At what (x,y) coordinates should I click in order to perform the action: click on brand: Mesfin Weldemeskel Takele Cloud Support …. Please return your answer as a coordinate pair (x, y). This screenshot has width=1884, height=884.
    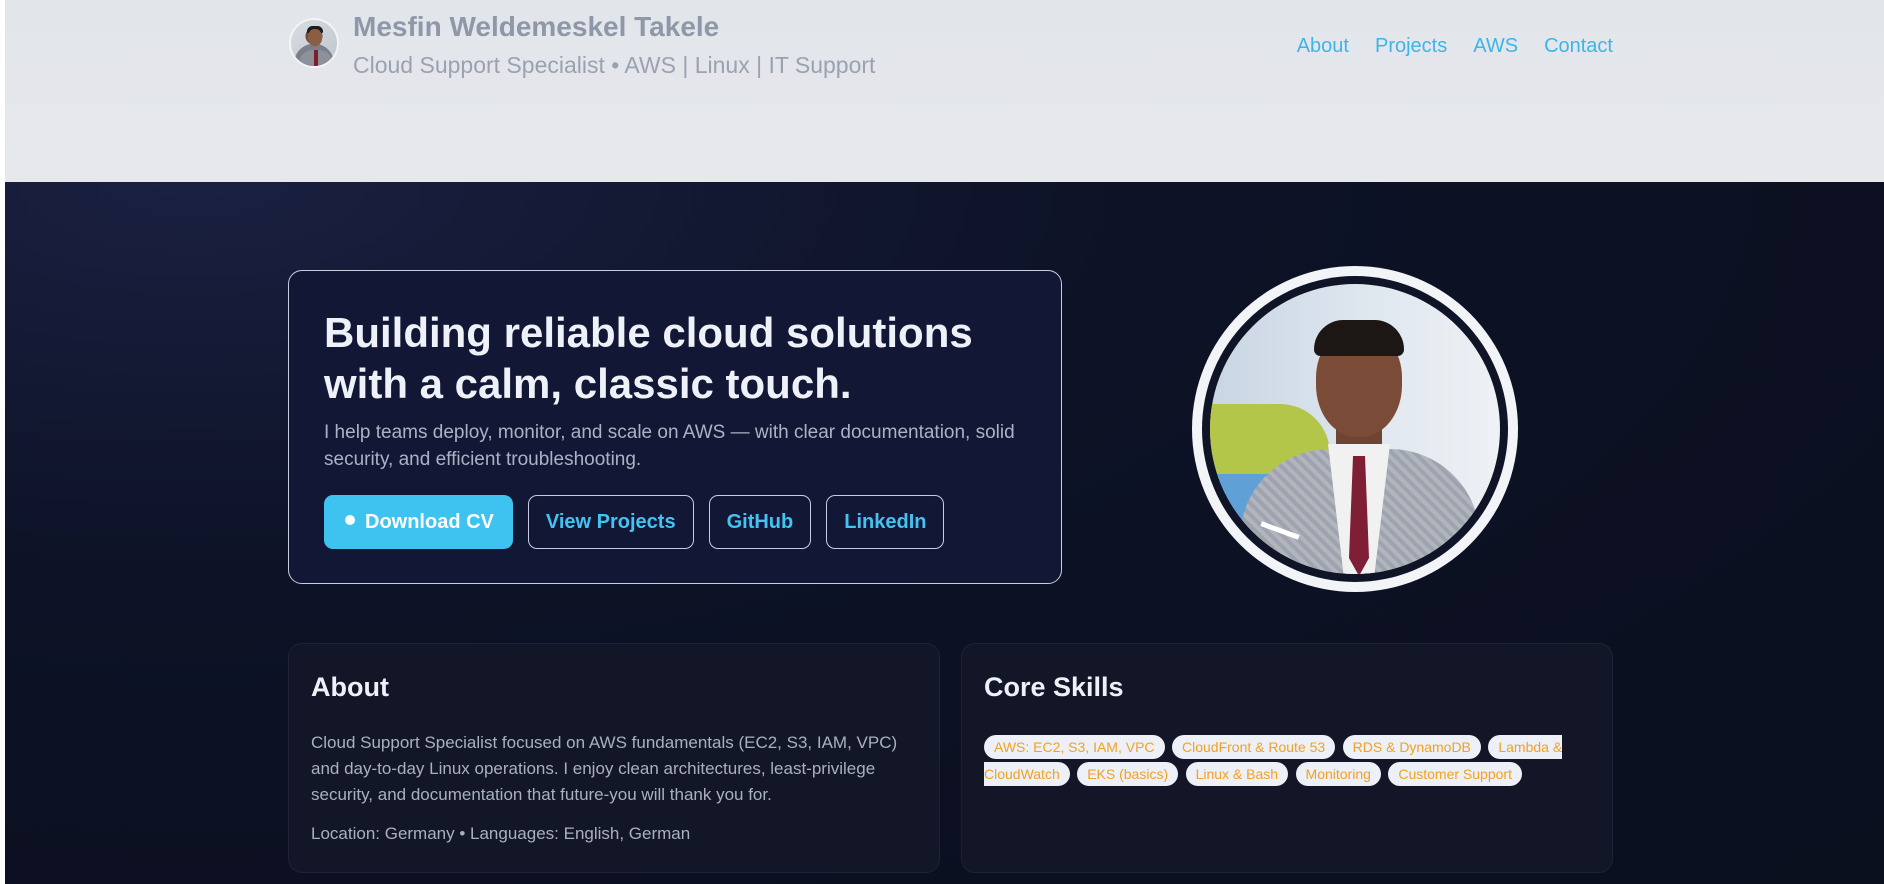
    Looking at the image, I should click on (582, 45).